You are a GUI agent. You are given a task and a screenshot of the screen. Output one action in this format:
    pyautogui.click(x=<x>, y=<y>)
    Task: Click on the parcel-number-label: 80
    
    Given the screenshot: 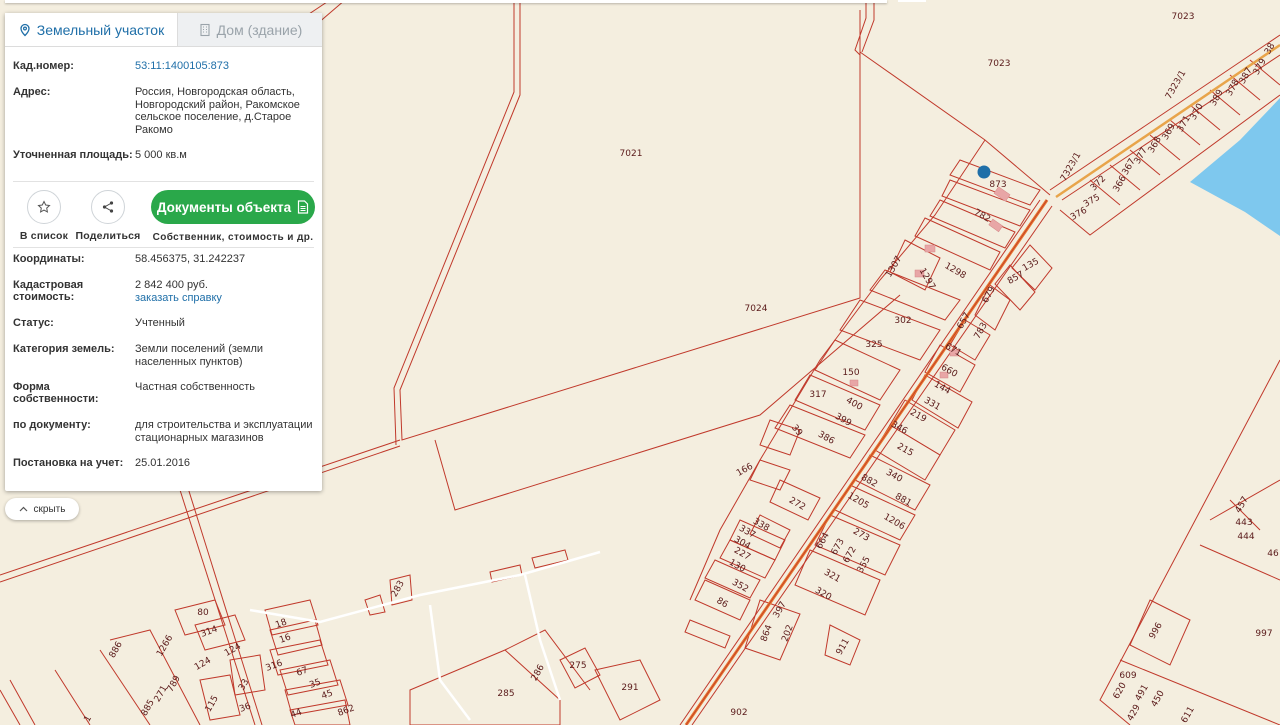 What is the action you would take?
    pyautogui.click(x=203, y=613)
    